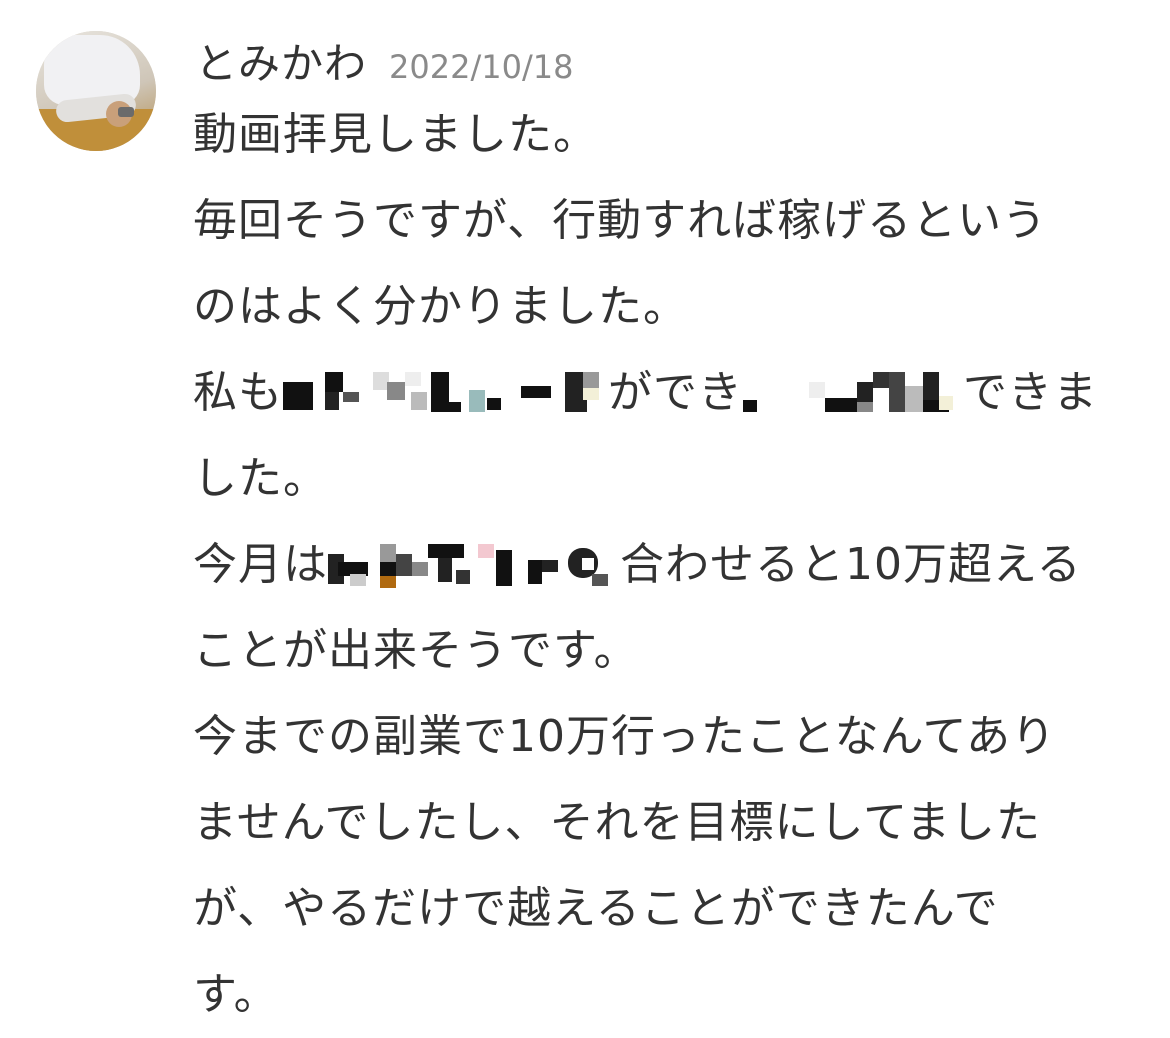 This screenshot has width=1170, height=1038. What do you see at coordinates (236, 994) in the screenshot?
I see `comment-line-11: す。` at bounding box center [236, 994].